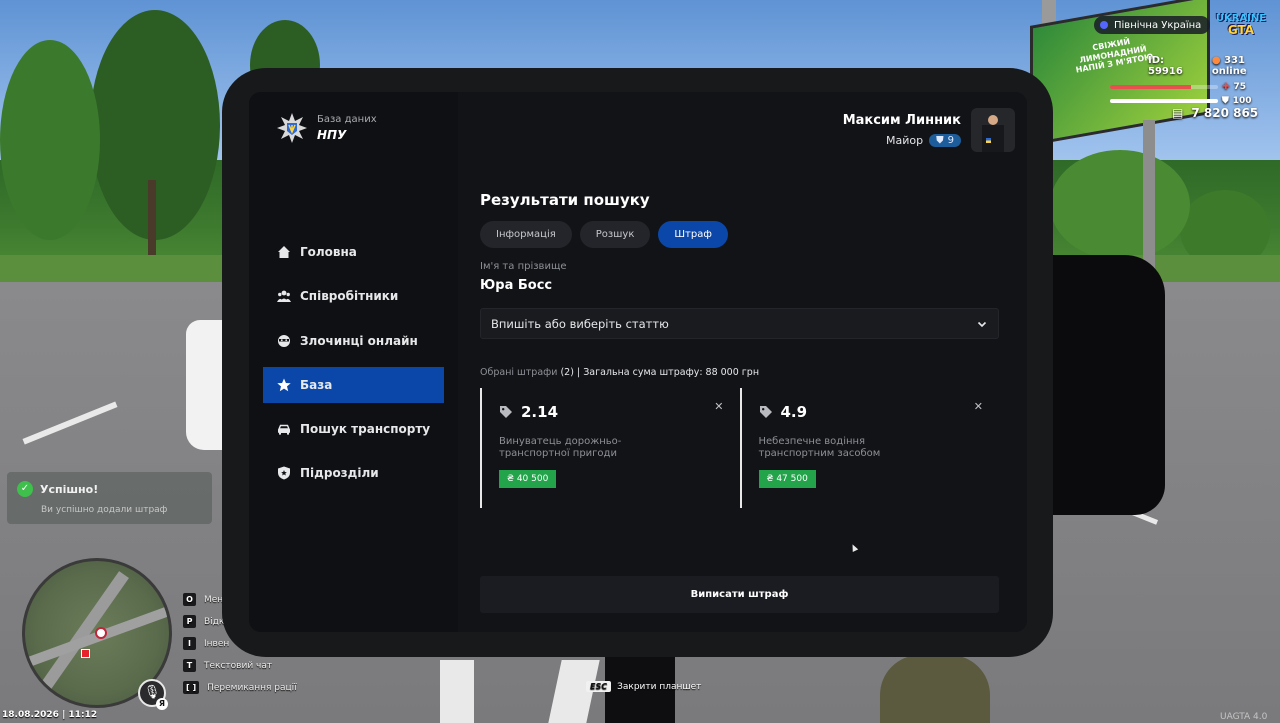 This screenshot has height=723, width=1280. Describe the element at coordinates (457, 691) in the screenshot. I see `road-marking` at that location.